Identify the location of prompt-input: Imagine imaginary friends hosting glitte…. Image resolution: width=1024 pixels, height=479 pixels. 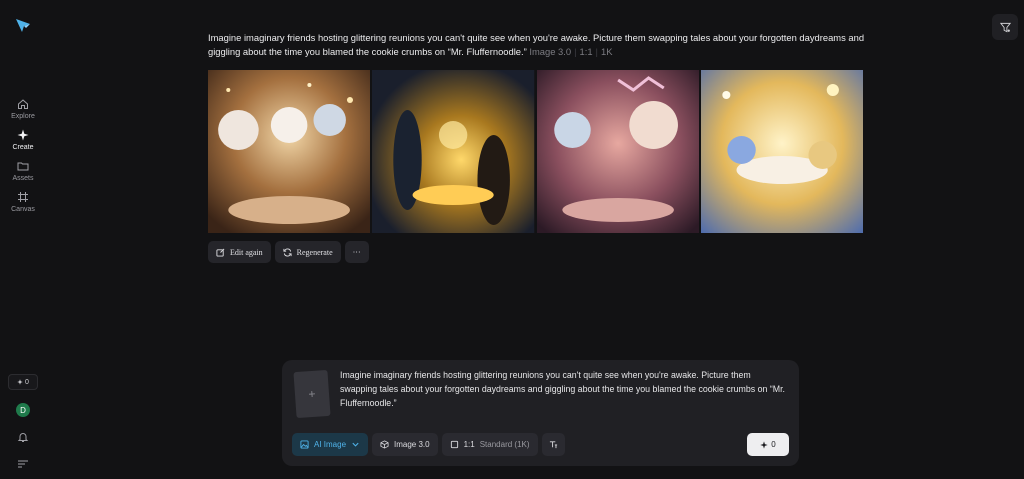
(565, 389).